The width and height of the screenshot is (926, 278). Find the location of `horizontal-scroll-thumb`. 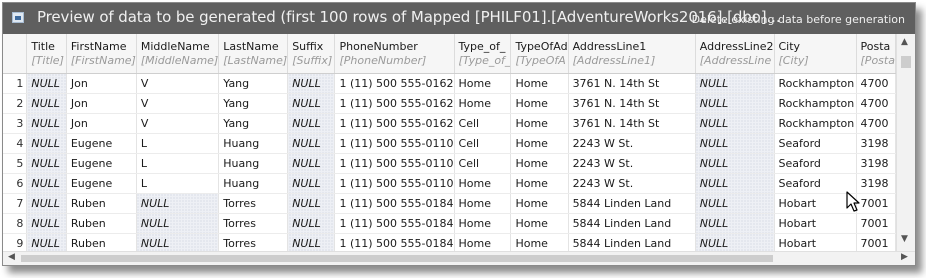

horizontal-scroll-thumb is located at coordinates (397, 258).